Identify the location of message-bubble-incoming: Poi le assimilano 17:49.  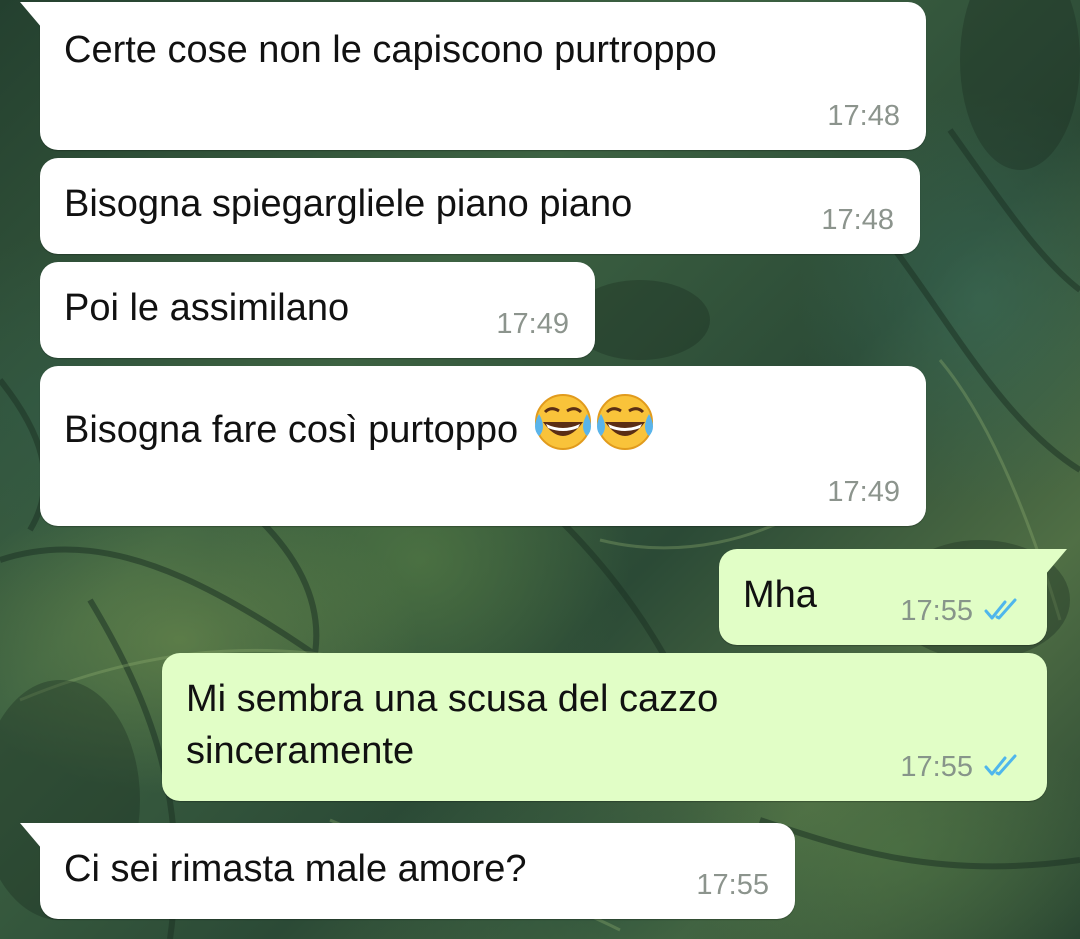
(317, 310).